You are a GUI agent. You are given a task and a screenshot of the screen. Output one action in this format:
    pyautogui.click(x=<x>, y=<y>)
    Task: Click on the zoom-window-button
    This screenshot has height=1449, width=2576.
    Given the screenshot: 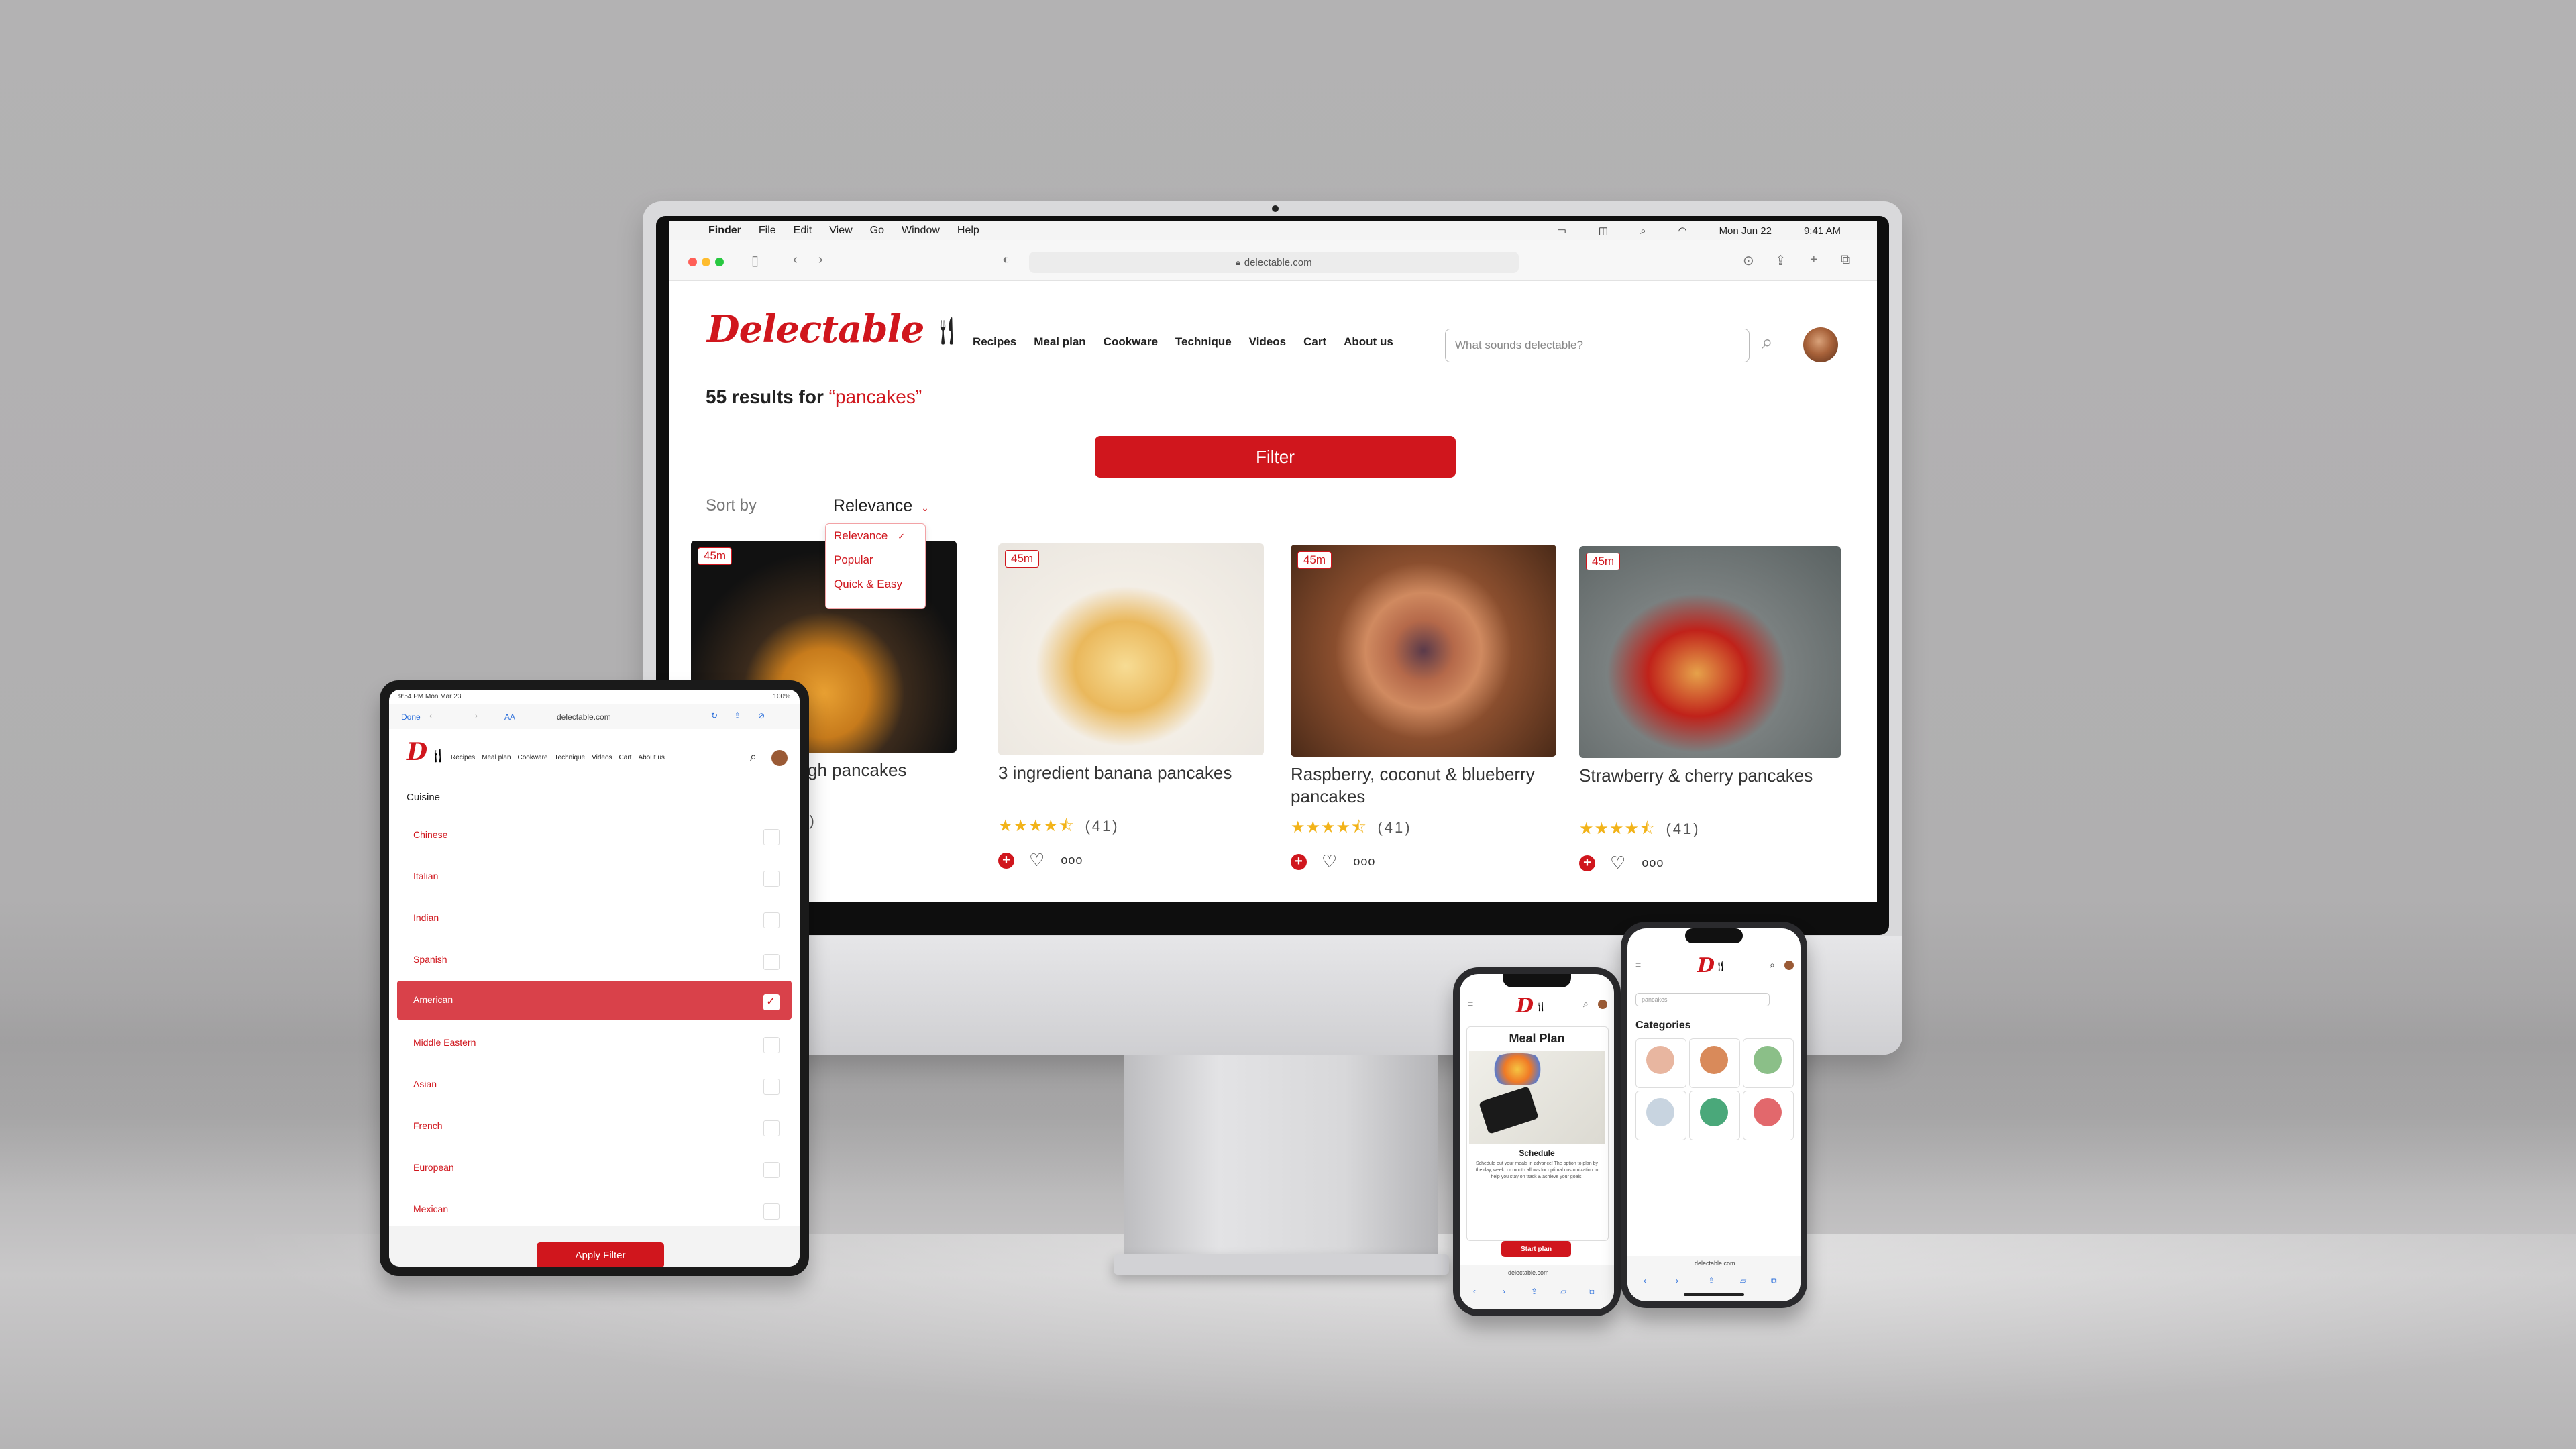 What is the action you would take?
    pyautogui.click(x=719, y=262)
    